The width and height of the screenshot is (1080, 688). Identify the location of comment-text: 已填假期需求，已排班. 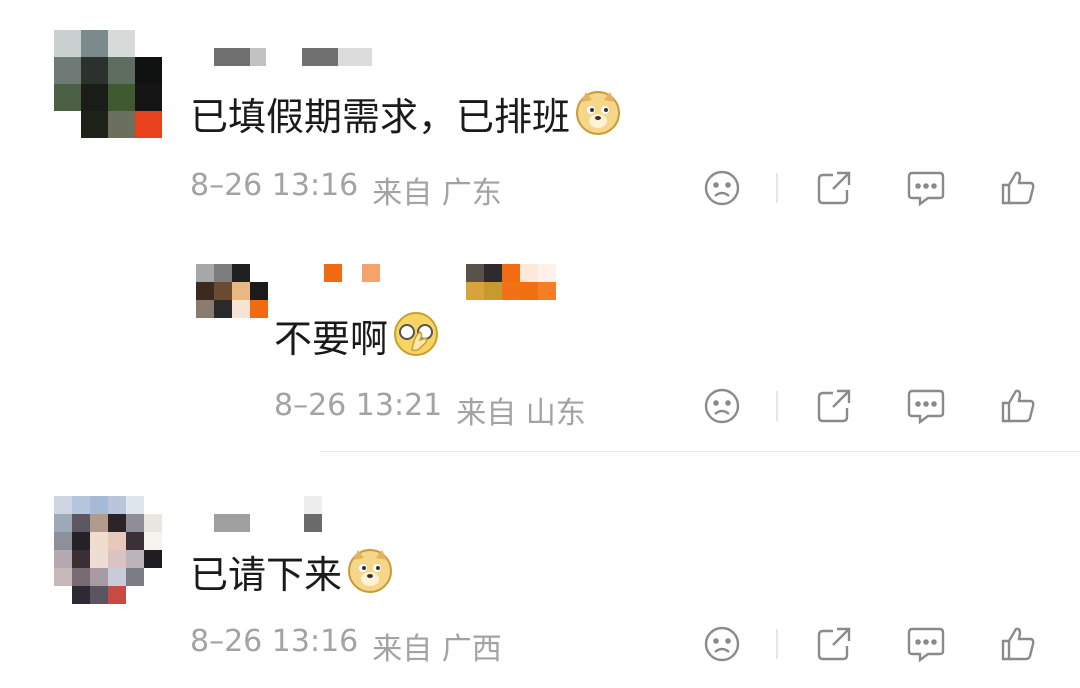
(406, 117).